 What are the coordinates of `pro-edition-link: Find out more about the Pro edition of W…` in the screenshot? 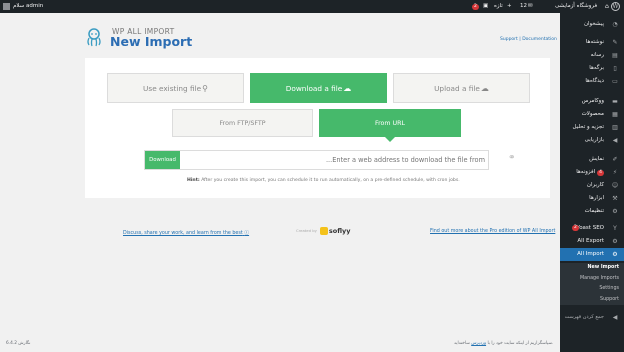 It's located at (492, 231).